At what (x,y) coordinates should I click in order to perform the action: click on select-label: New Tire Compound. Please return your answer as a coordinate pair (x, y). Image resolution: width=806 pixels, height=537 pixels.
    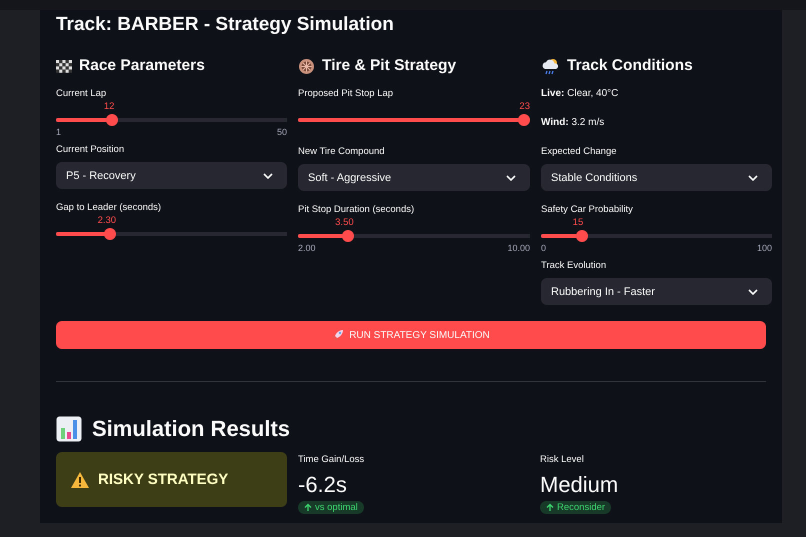
    Looking at the image, I should click on (341, 152).